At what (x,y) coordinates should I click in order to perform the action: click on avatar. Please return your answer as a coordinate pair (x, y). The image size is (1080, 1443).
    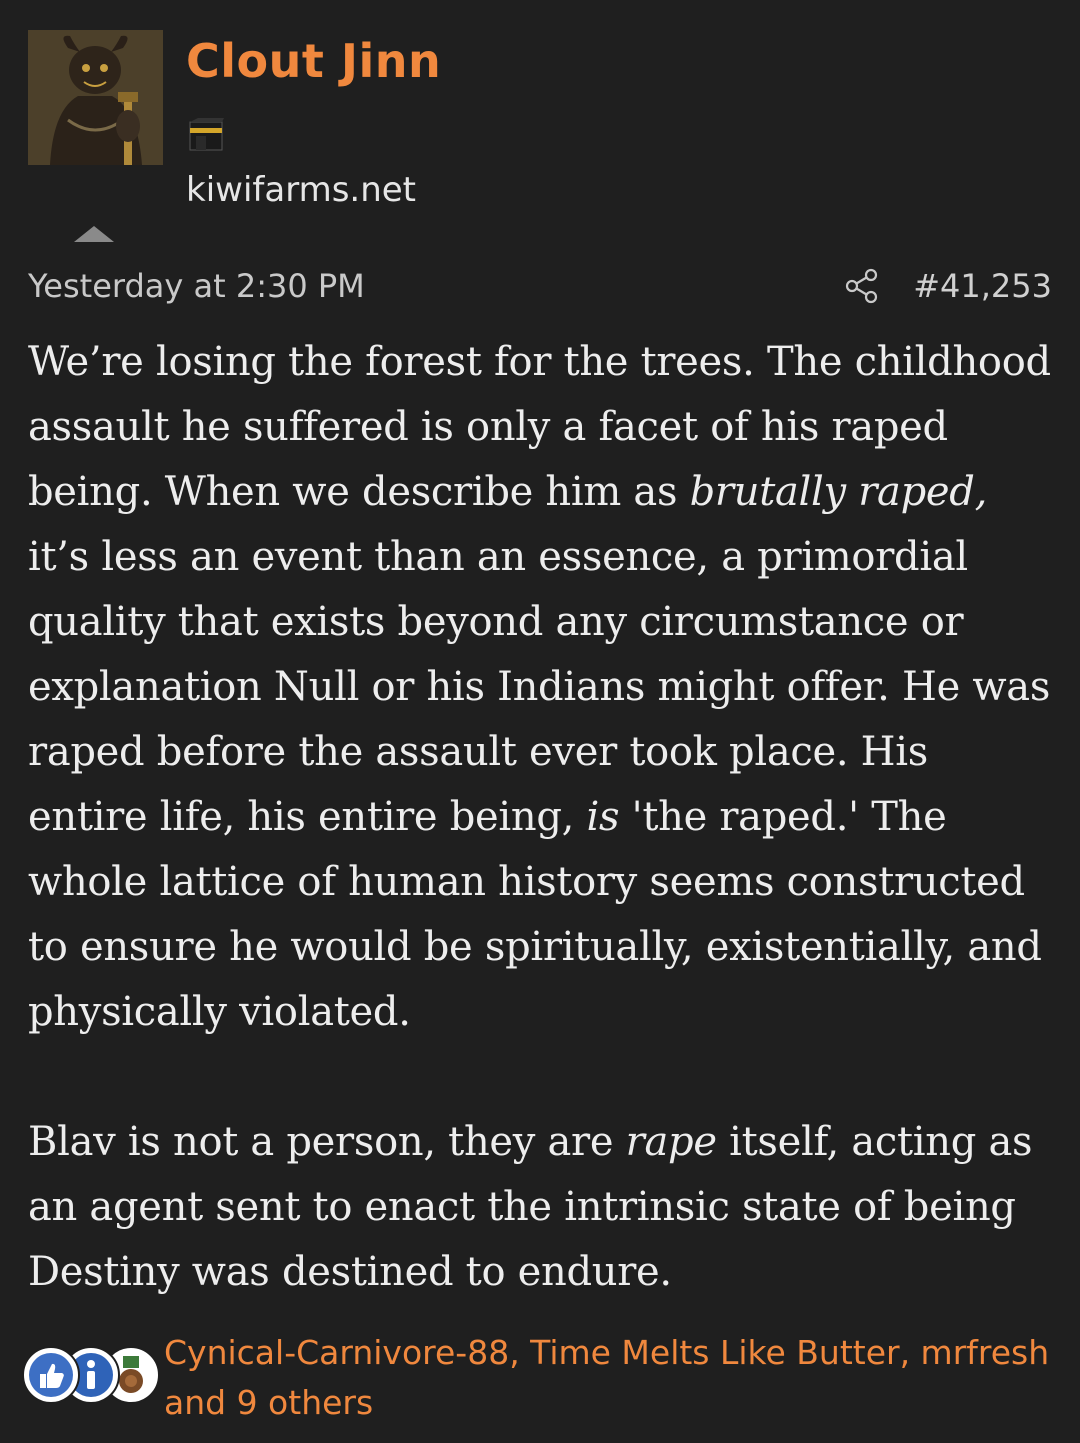
    Looking at the image, I should click on (95, 97).